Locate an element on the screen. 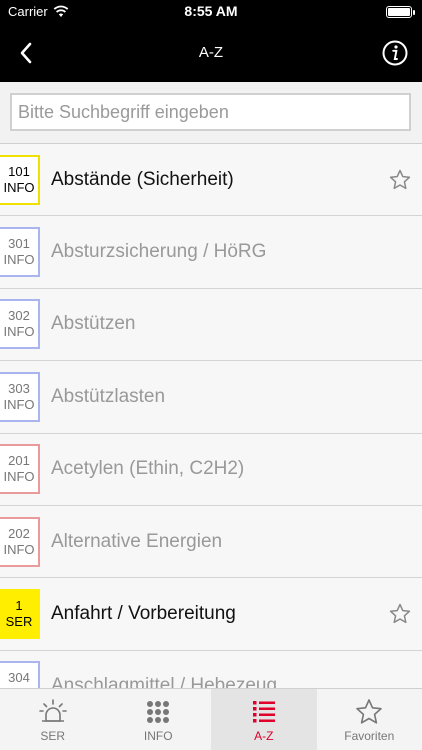  list-item-label: Absturzsicherung / HöRG is located at coordinates (159, 252).